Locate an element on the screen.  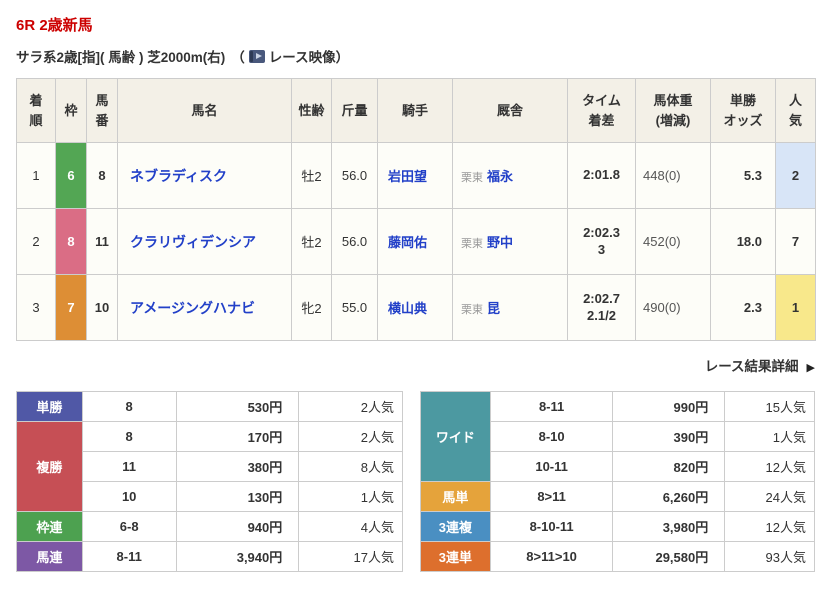
right-arrow-icon: ▶ is located at coordinates (810, 368).